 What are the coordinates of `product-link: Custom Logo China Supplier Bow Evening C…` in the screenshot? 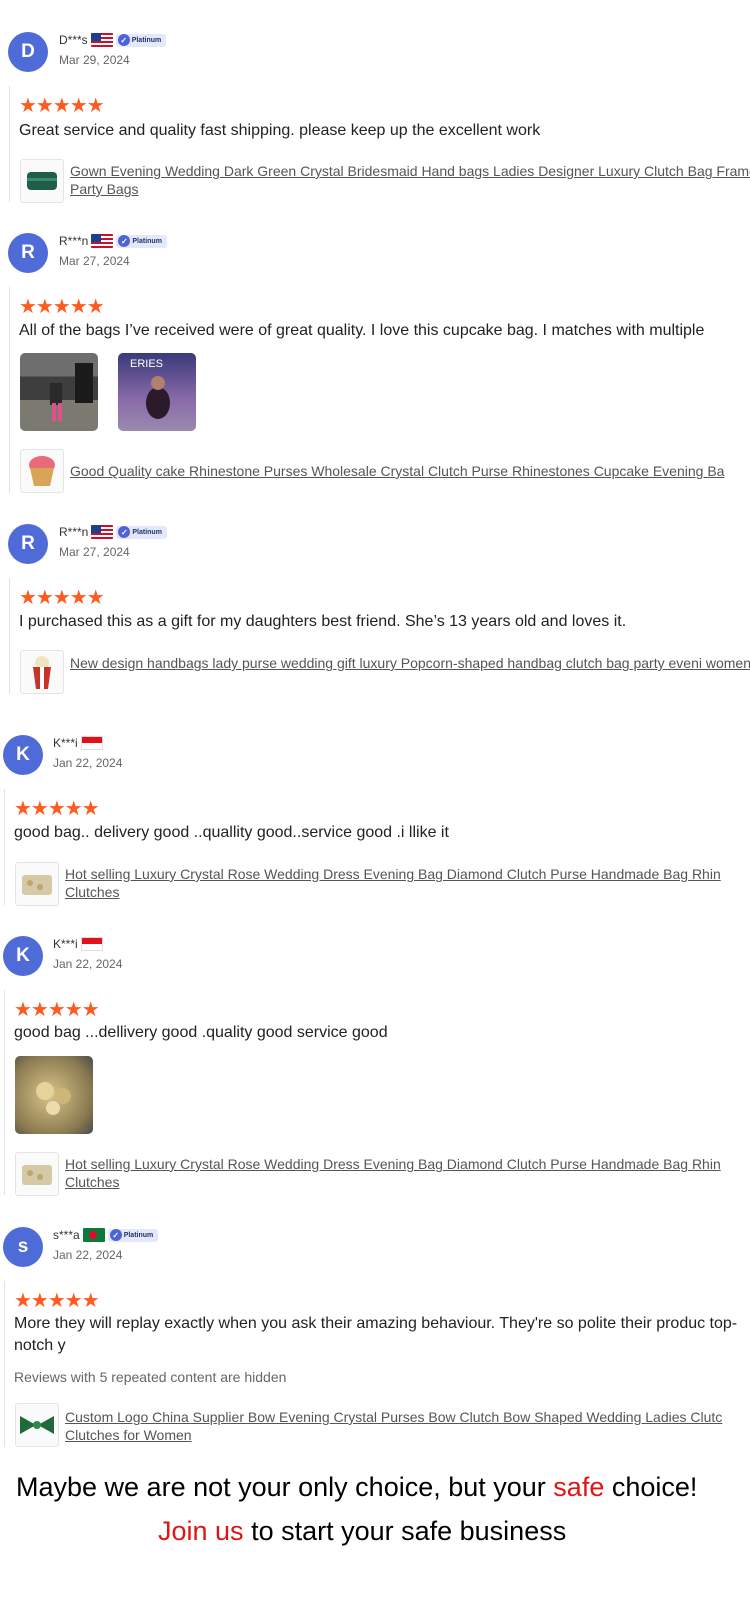 It's located at (407, 1426).